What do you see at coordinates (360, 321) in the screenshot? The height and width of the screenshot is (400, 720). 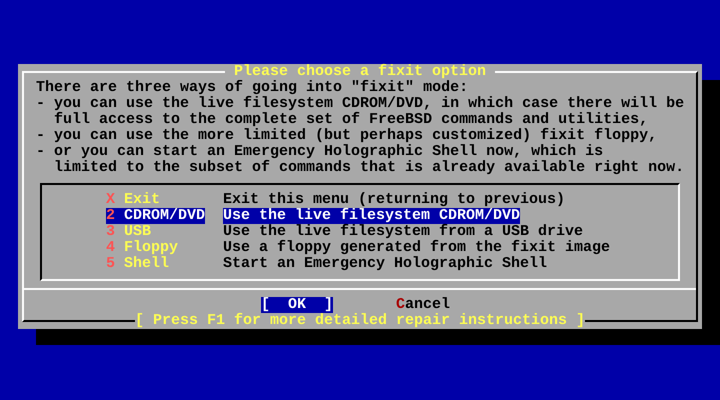 I see `help-hint: [ Press F1 for more detailed repair instructions ]` at bounding box center [360, 321].